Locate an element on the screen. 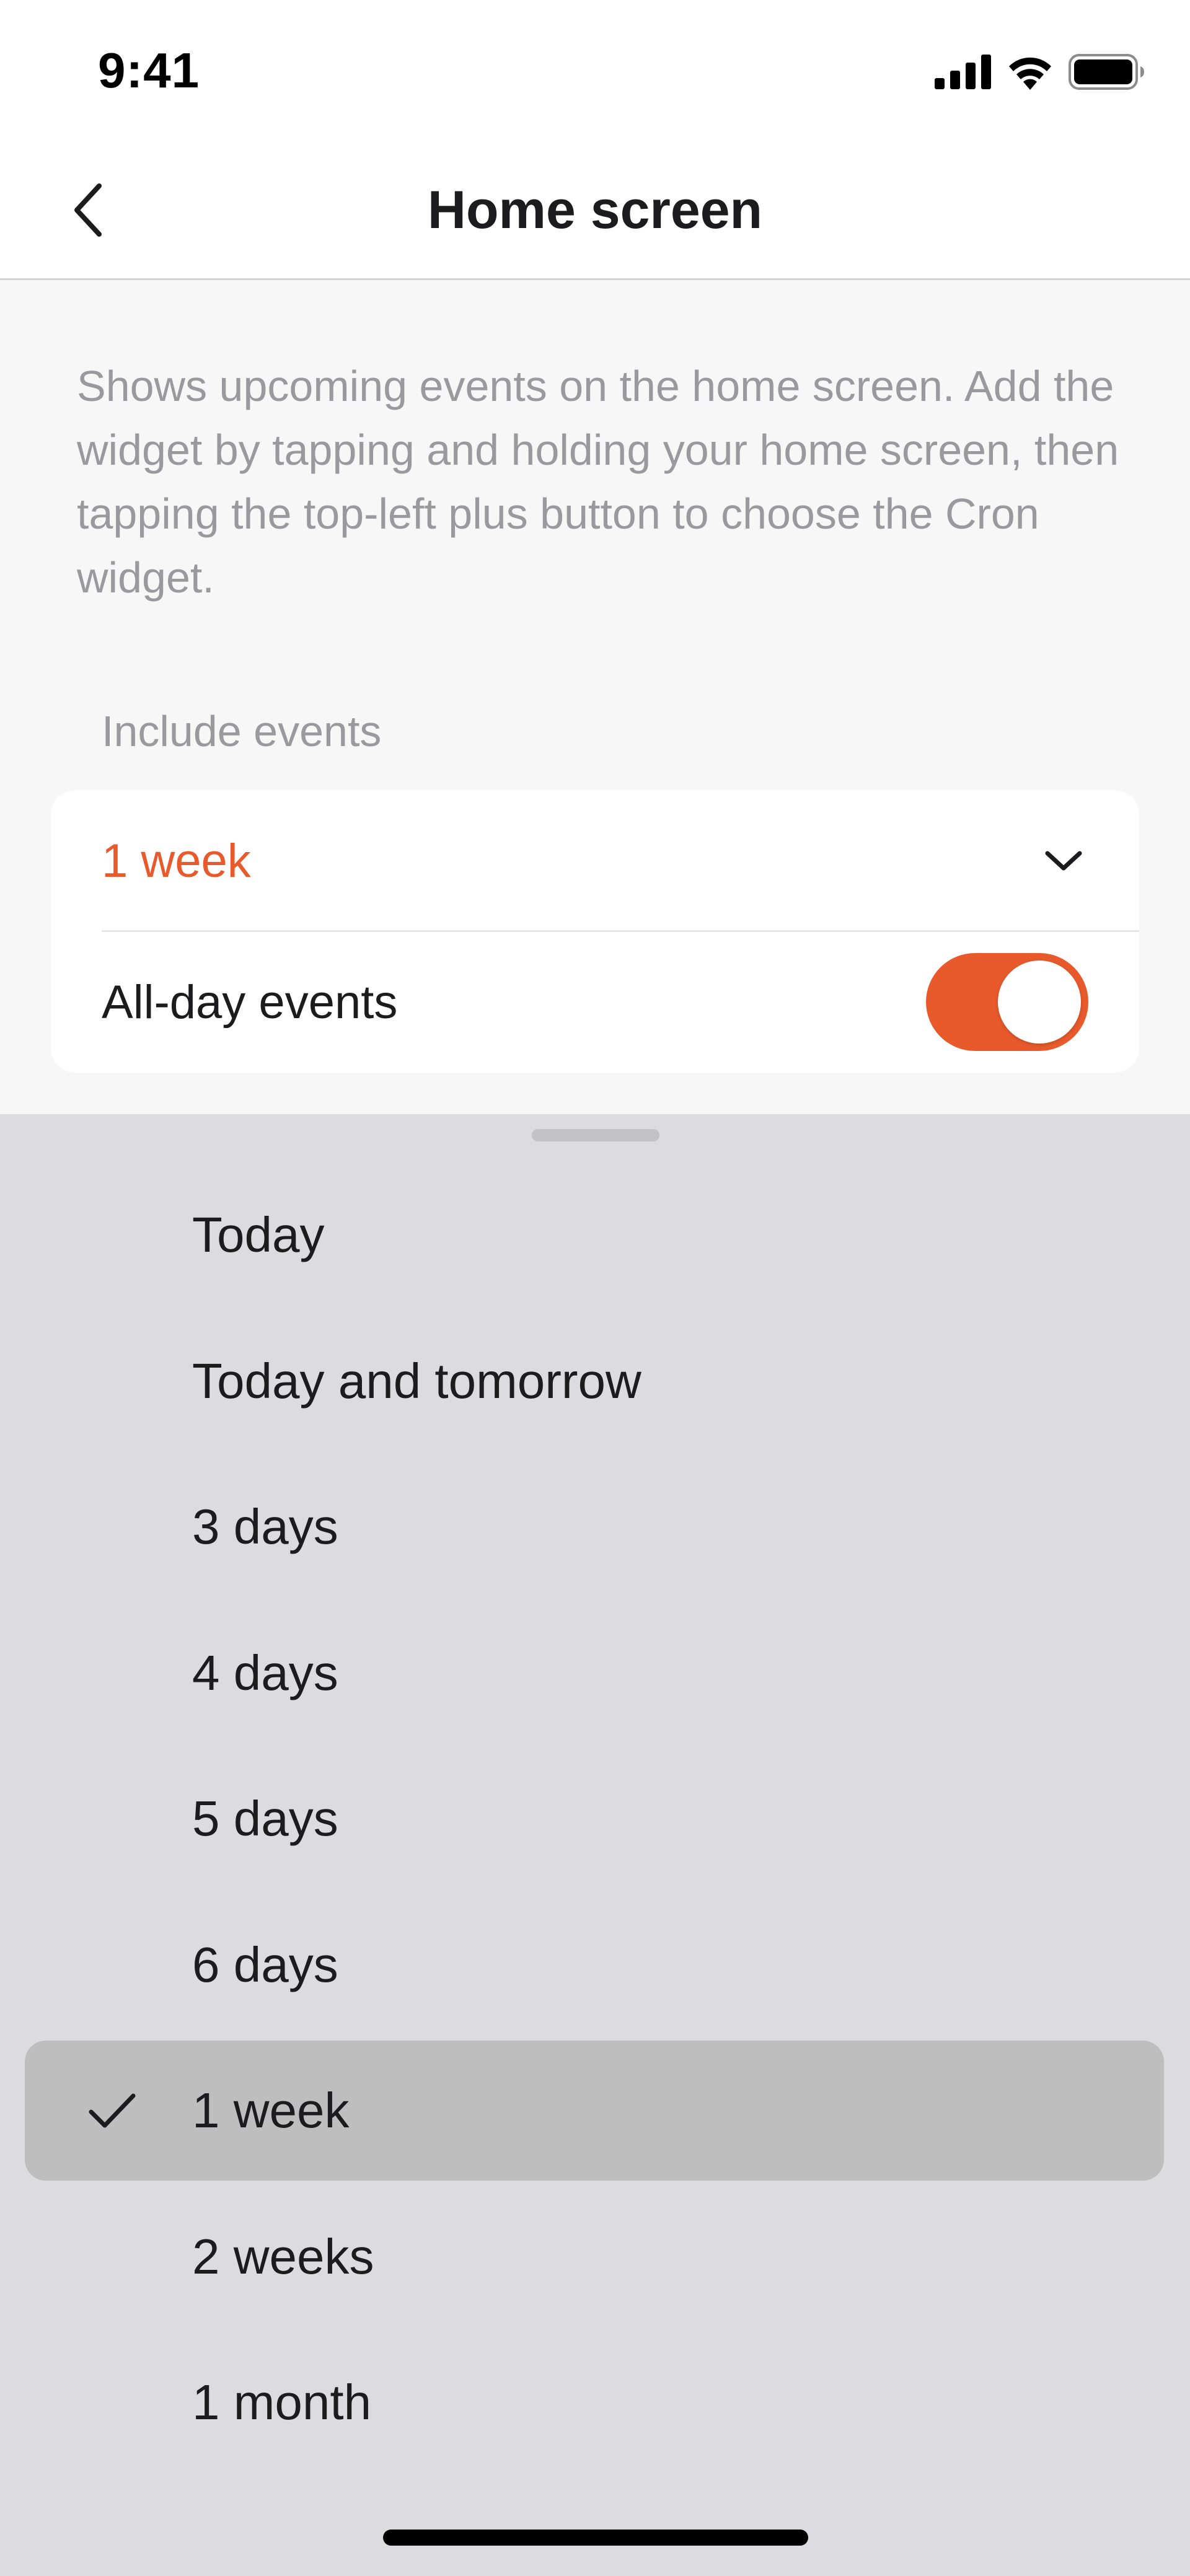 The width and height of the screenshot is (1190, 2576). include-events-label: Include events is located at coordinates (242, 731).